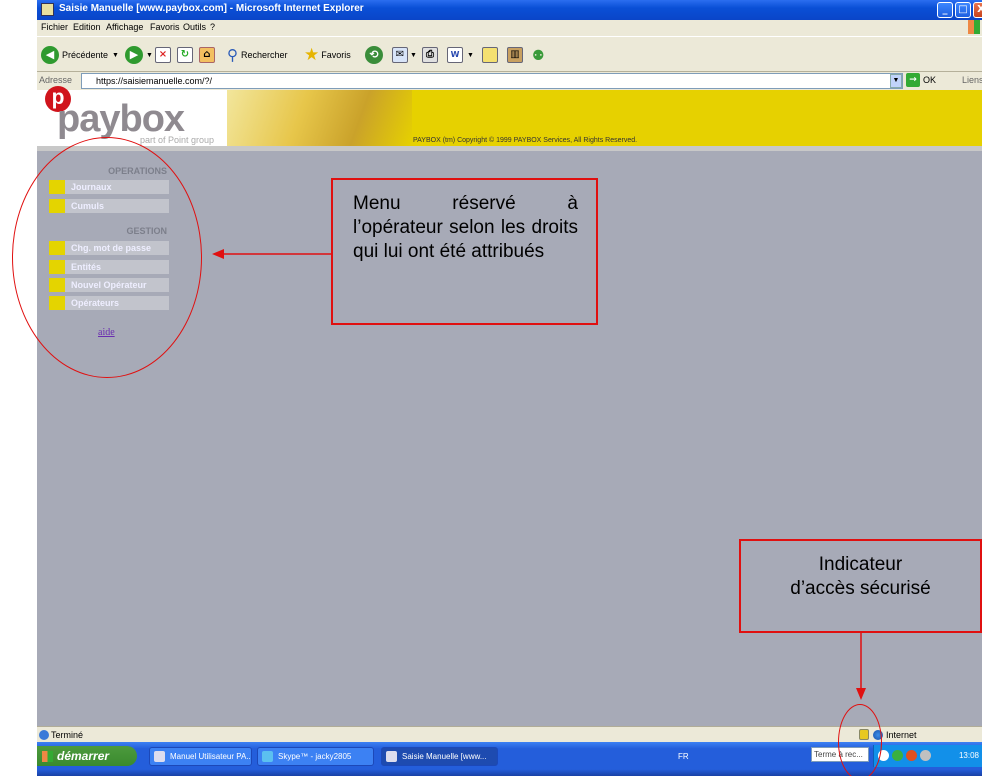 Image resolution: width=982 pixels, height=776 pixels. I want to click on print-icon: ⎙, so click(430, 55).